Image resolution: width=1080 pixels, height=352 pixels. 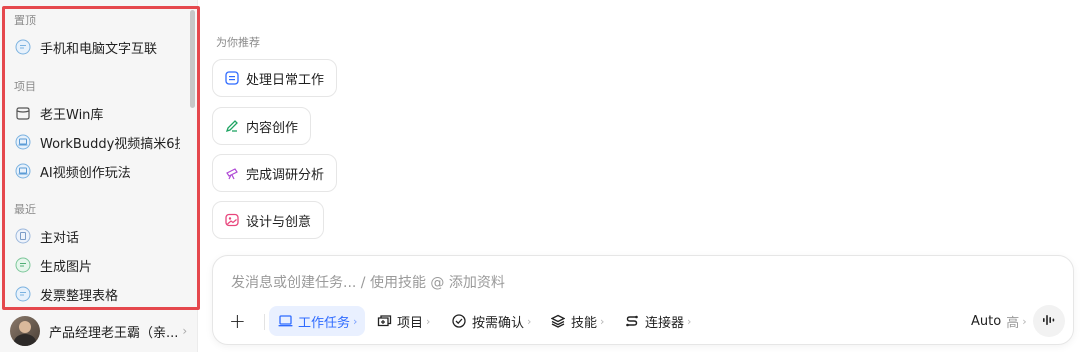 I want to click on task-list-icon, so click(x=232, y=78).